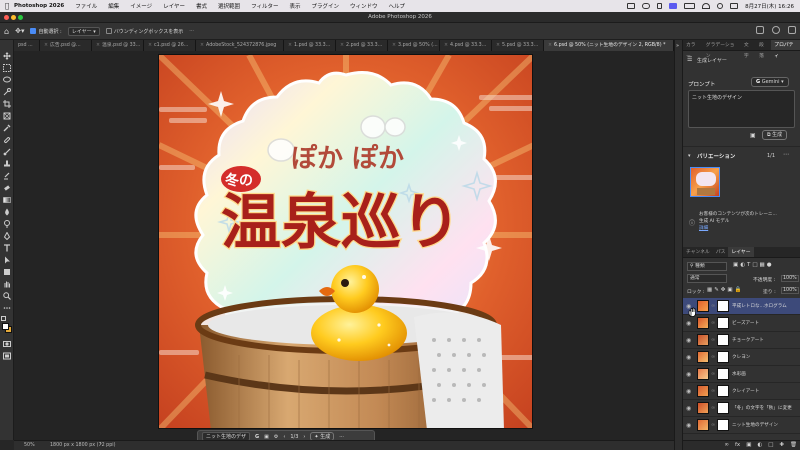 The width and height of the screenshot is (800, 450). I want to click on layer-filter-dropdown: ⚲ 種類, so click(707, 266).